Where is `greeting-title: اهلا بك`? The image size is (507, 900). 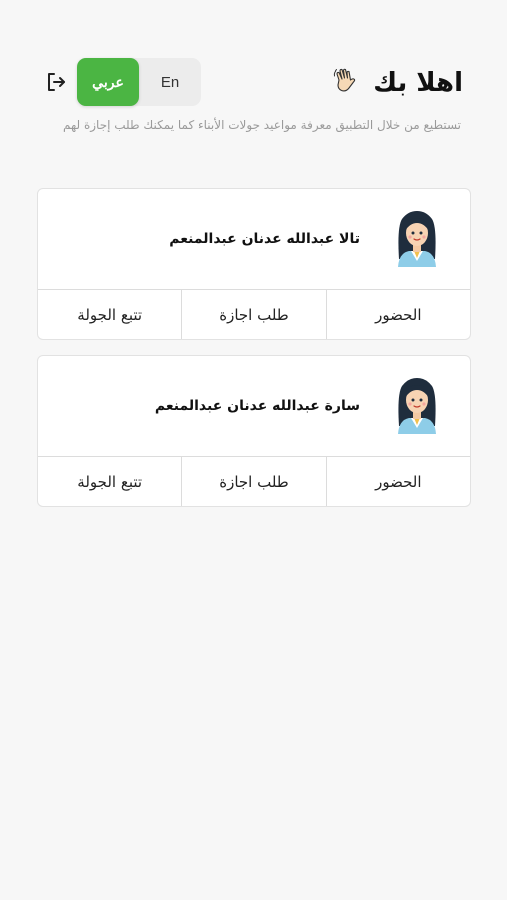
greeting-title: اهلا بك is located at coordinates (418, 83).